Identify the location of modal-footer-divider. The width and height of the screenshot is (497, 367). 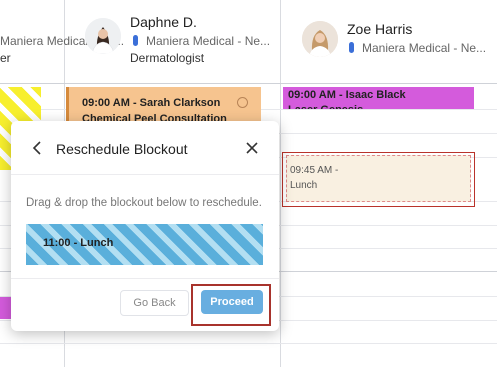
(145, 278).